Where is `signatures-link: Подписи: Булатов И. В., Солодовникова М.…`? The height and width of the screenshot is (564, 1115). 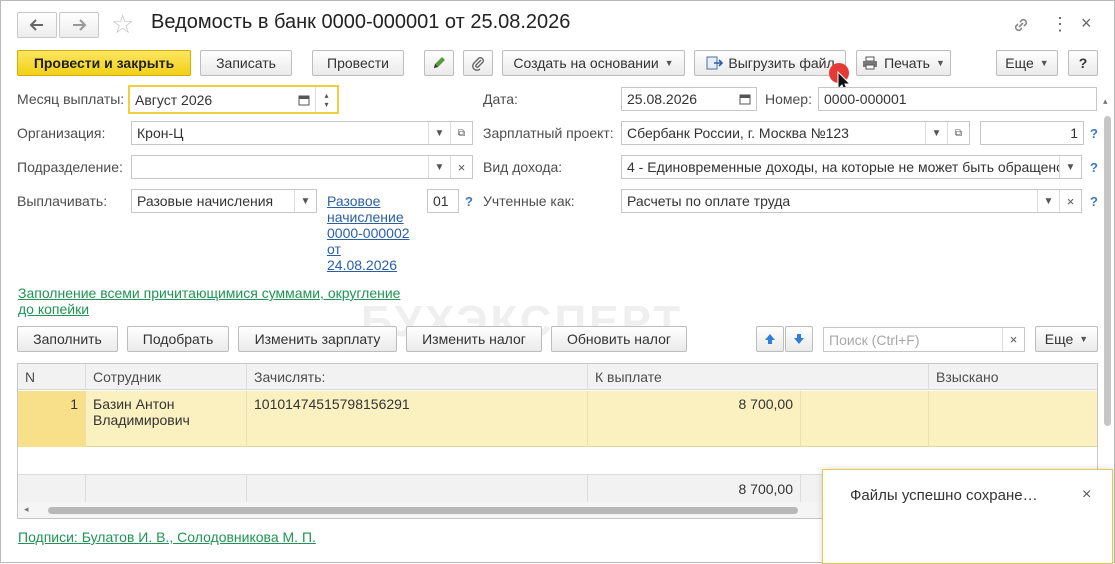 signatures-link: Подписи: Булатов И. В., Солодовникова М.… is located at coordinates (167, 537).